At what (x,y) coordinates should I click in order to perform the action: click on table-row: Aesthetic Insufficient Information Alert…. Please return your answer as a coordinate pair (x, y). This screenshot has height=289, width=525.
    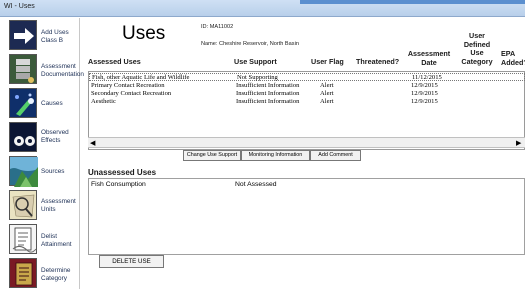
    Looking at the image, I should click on (307, 102).